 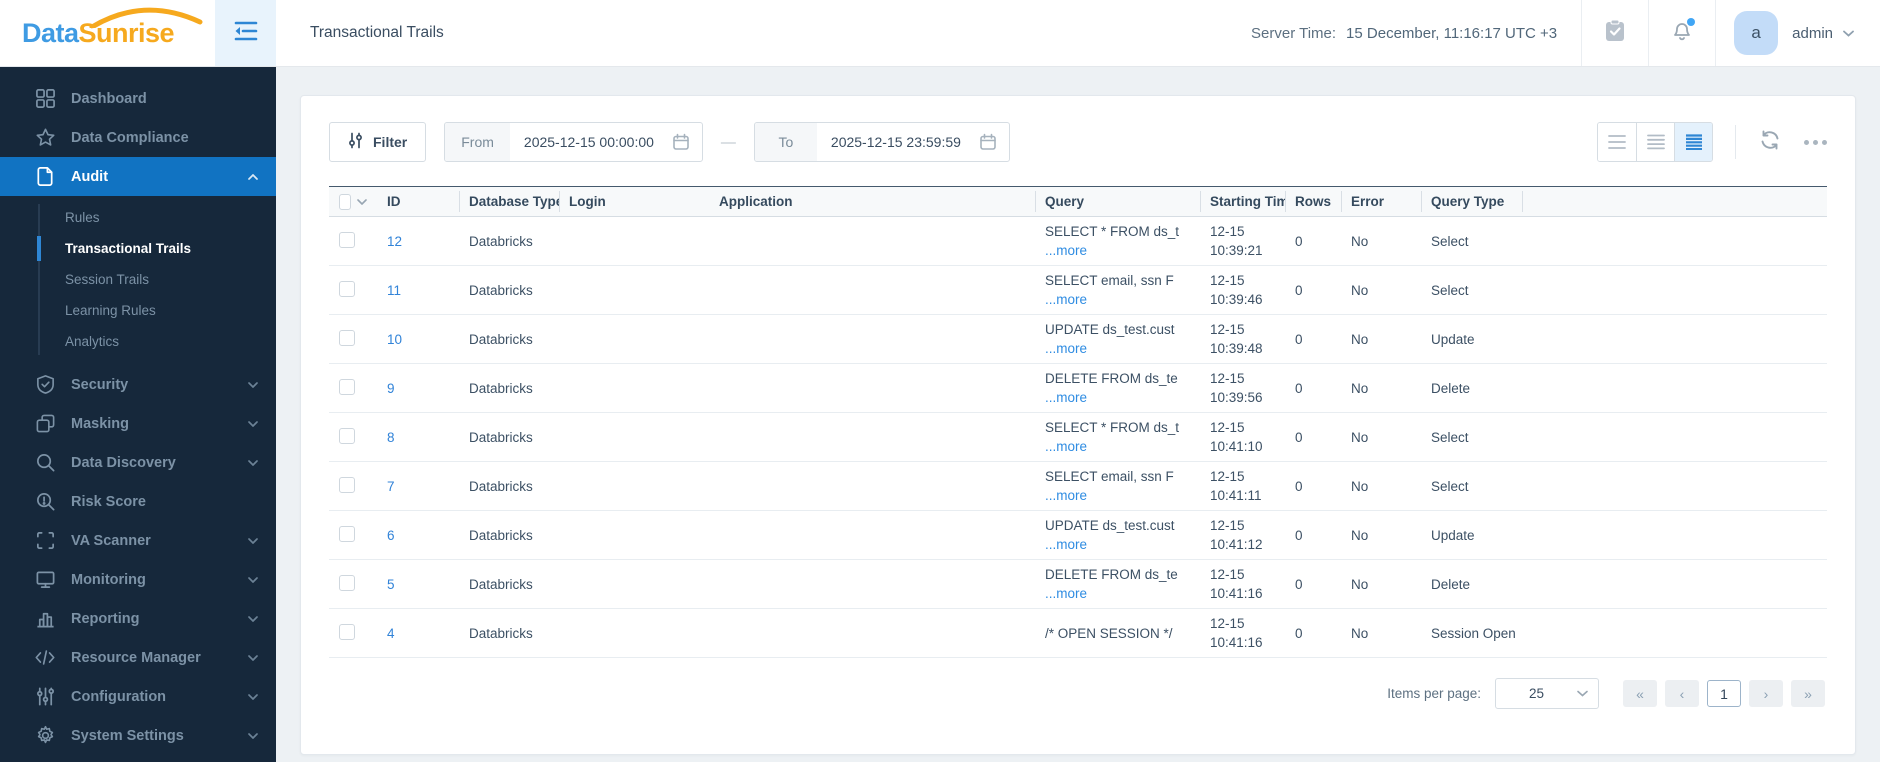 I want to click on first-page-button: «, so click(x=1640, y=693).